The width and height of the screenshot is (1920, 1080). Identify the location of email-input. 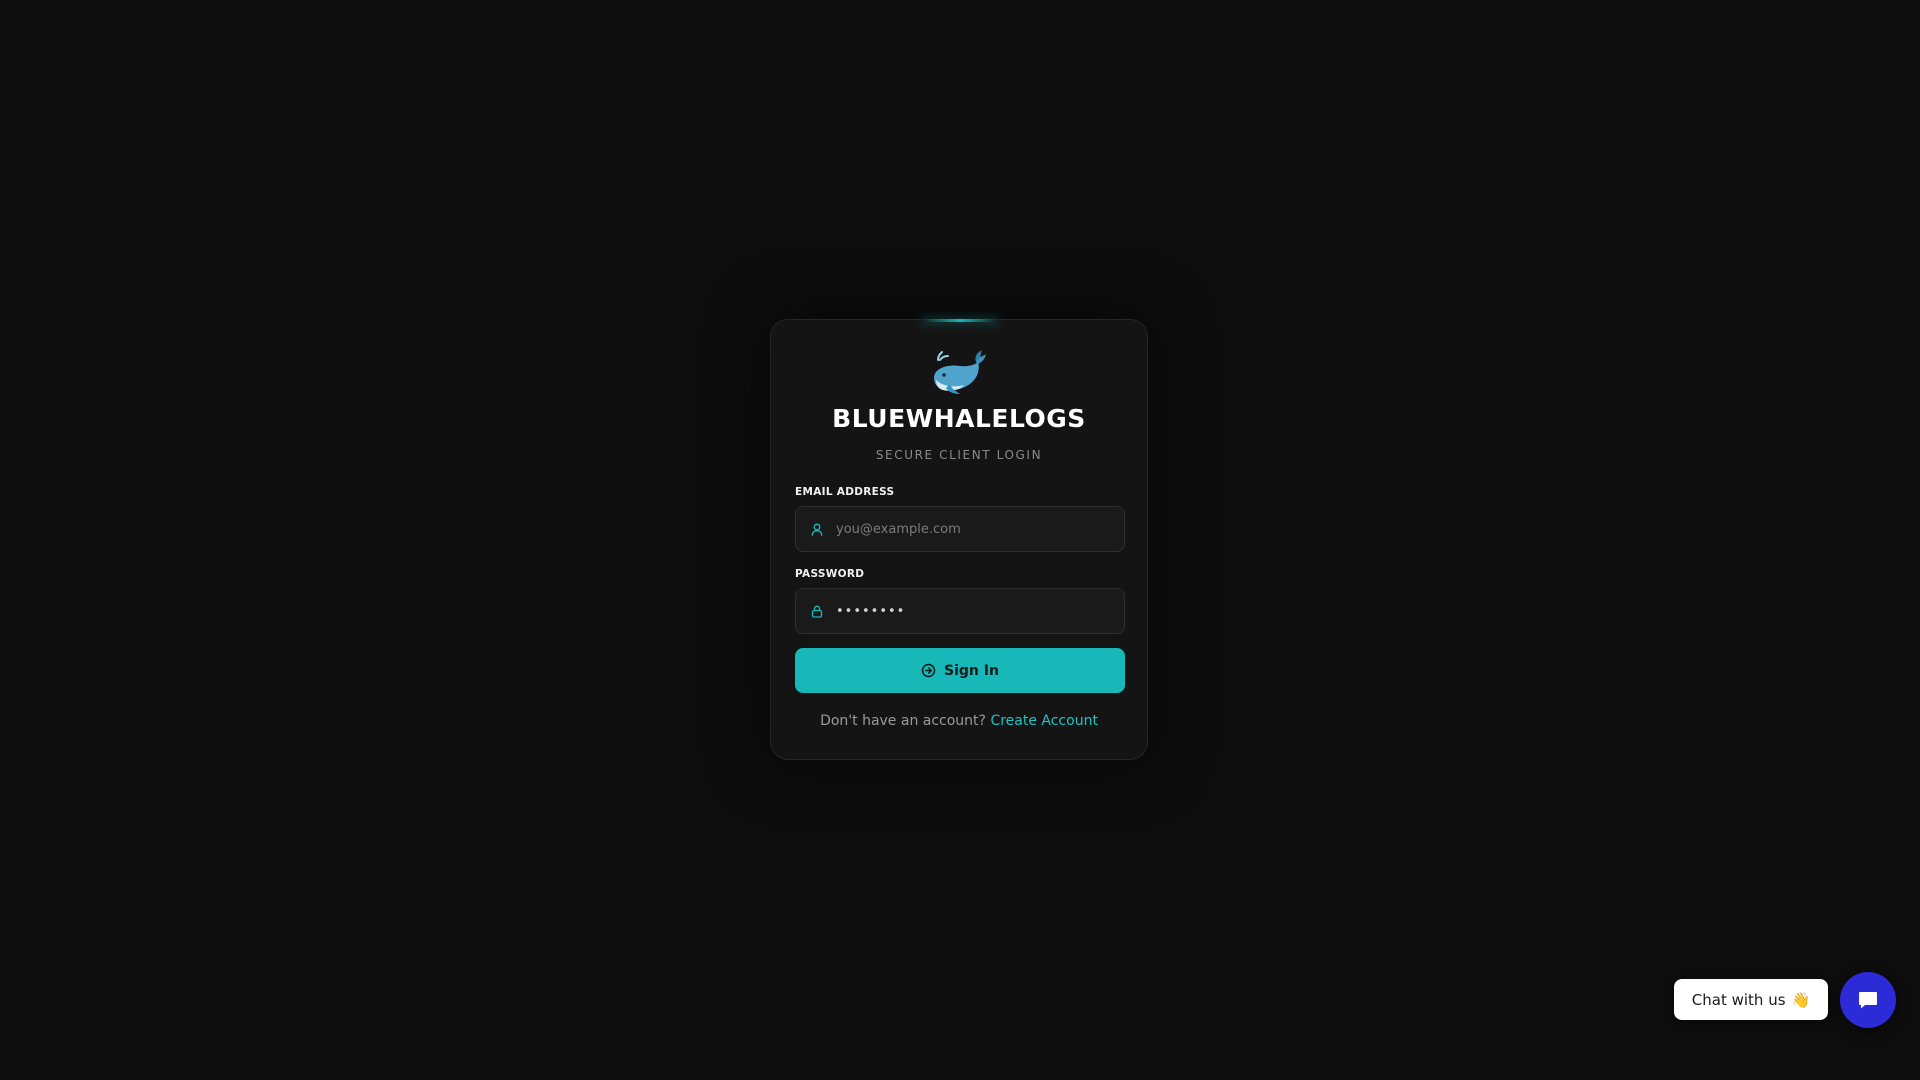
(980, 529).